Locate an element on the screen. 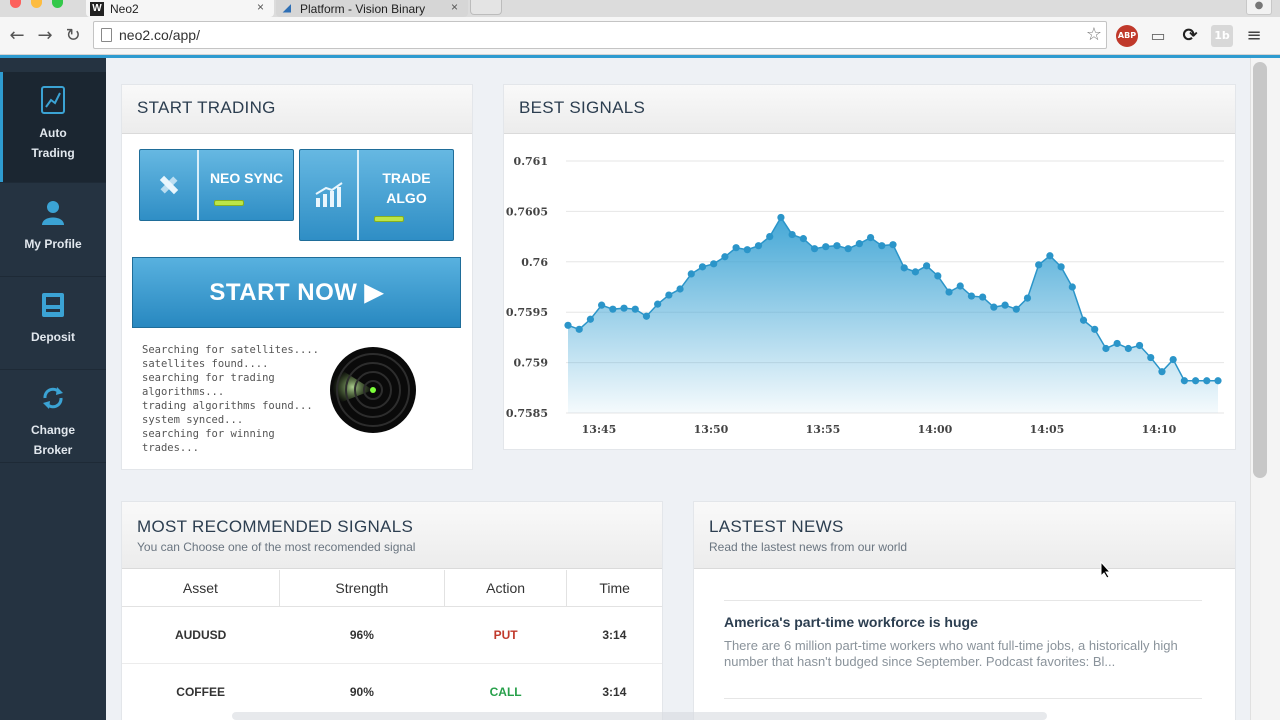 The width and height of the screenshot is (1280, 720). forward-arrow-icon: → is located at coordinates (45, 35).